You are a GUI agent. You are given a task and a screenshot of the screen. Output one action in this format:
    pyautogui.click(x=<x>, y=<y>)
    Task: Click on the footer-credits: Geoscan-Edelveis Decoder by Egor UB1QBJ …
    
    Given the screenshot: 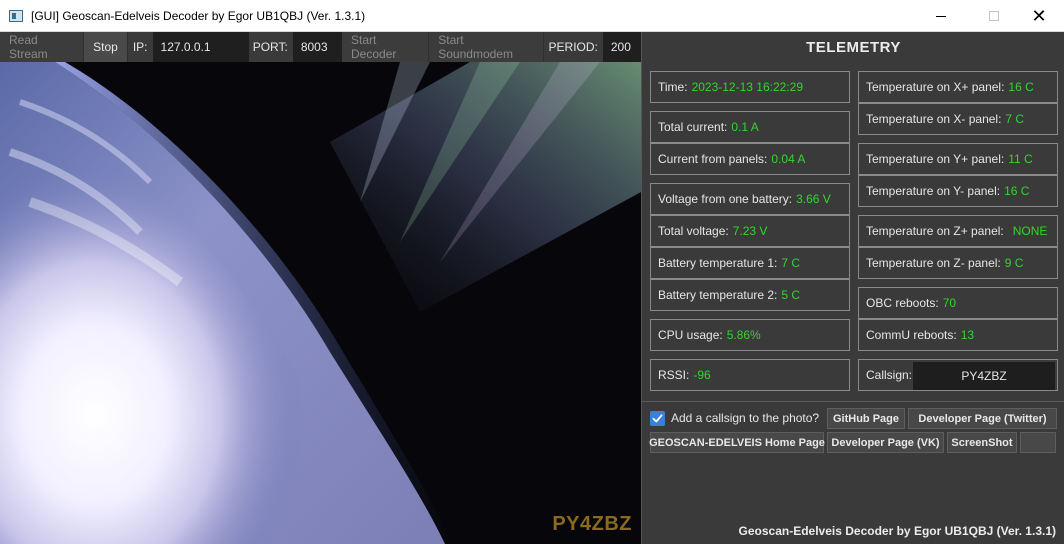 What is the action you would take?
    pyautogui.click(x=897, y=531)
    